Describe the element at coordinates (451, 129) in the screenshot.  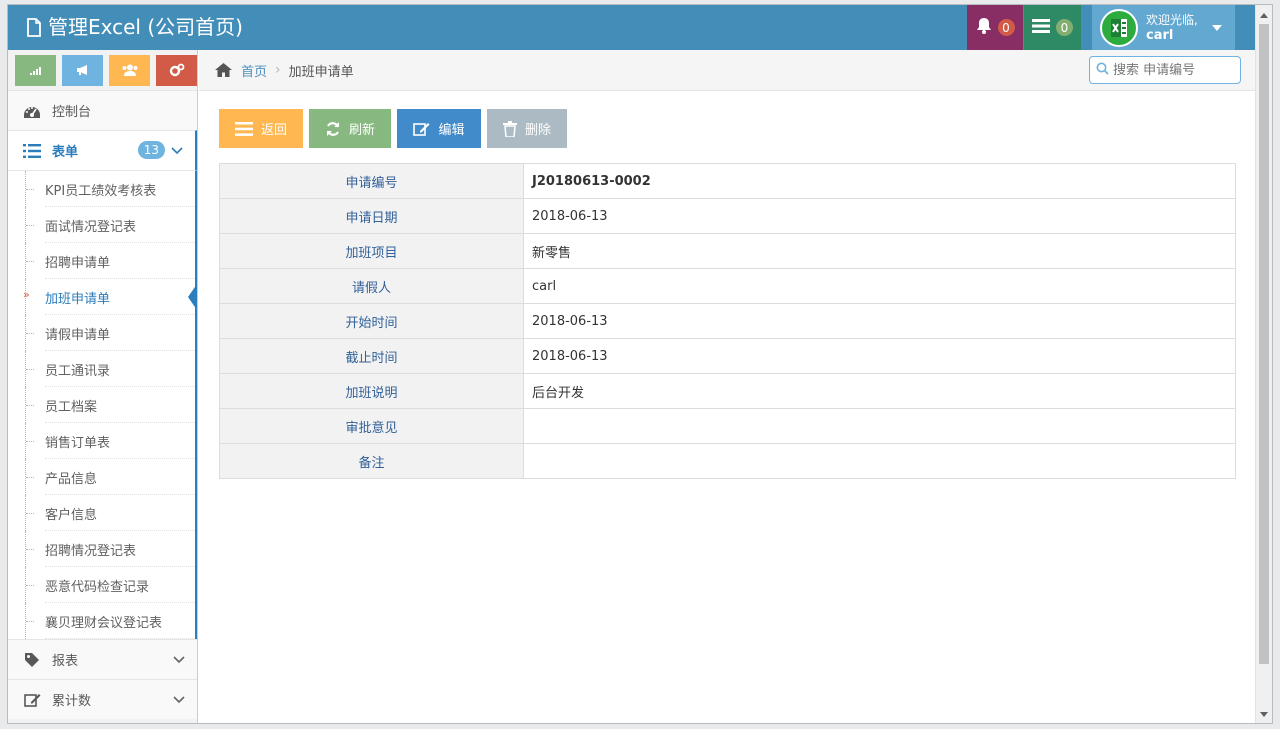
I see `edit-button-label: 编辑` at that location.